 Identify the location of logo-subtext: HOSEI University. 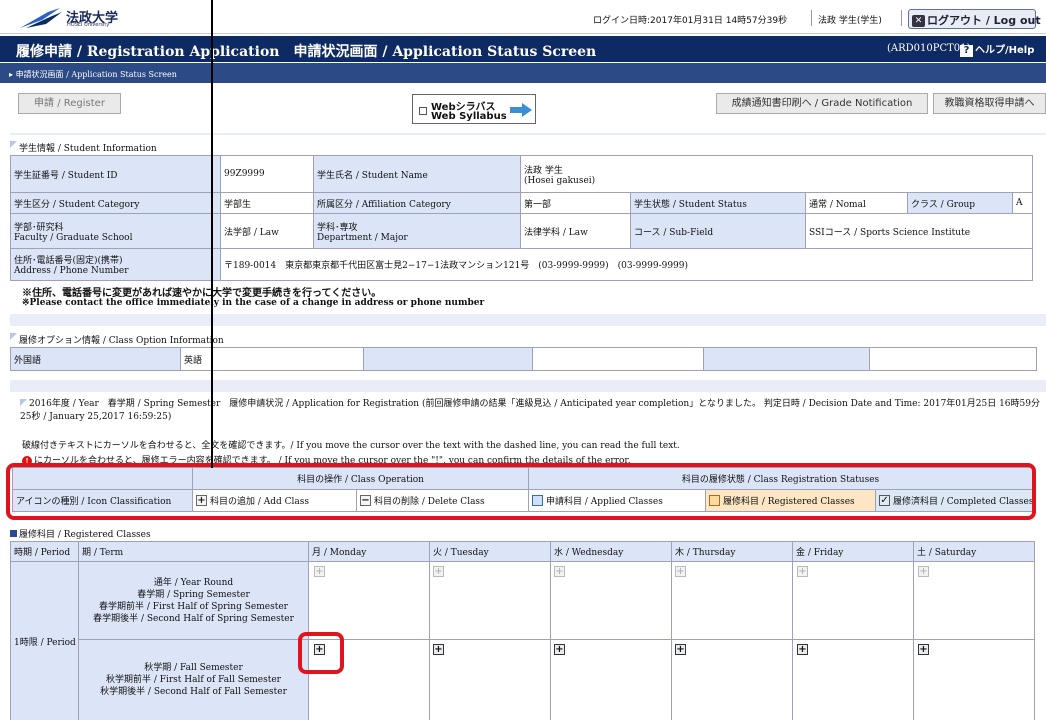
(88, 25).